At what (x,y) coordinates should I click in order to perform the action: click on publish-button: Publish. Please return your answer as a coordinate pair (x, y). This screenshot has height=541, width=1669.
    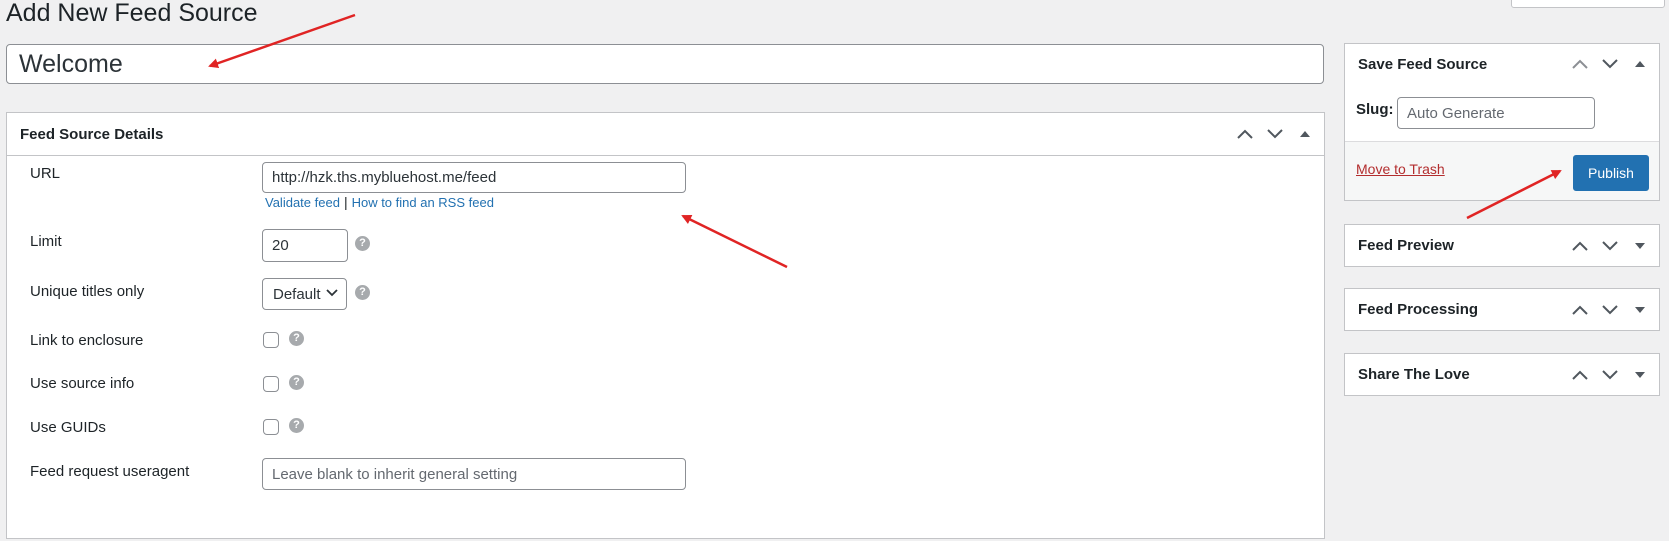
    Looking at the image, I should click on (1611, 173).